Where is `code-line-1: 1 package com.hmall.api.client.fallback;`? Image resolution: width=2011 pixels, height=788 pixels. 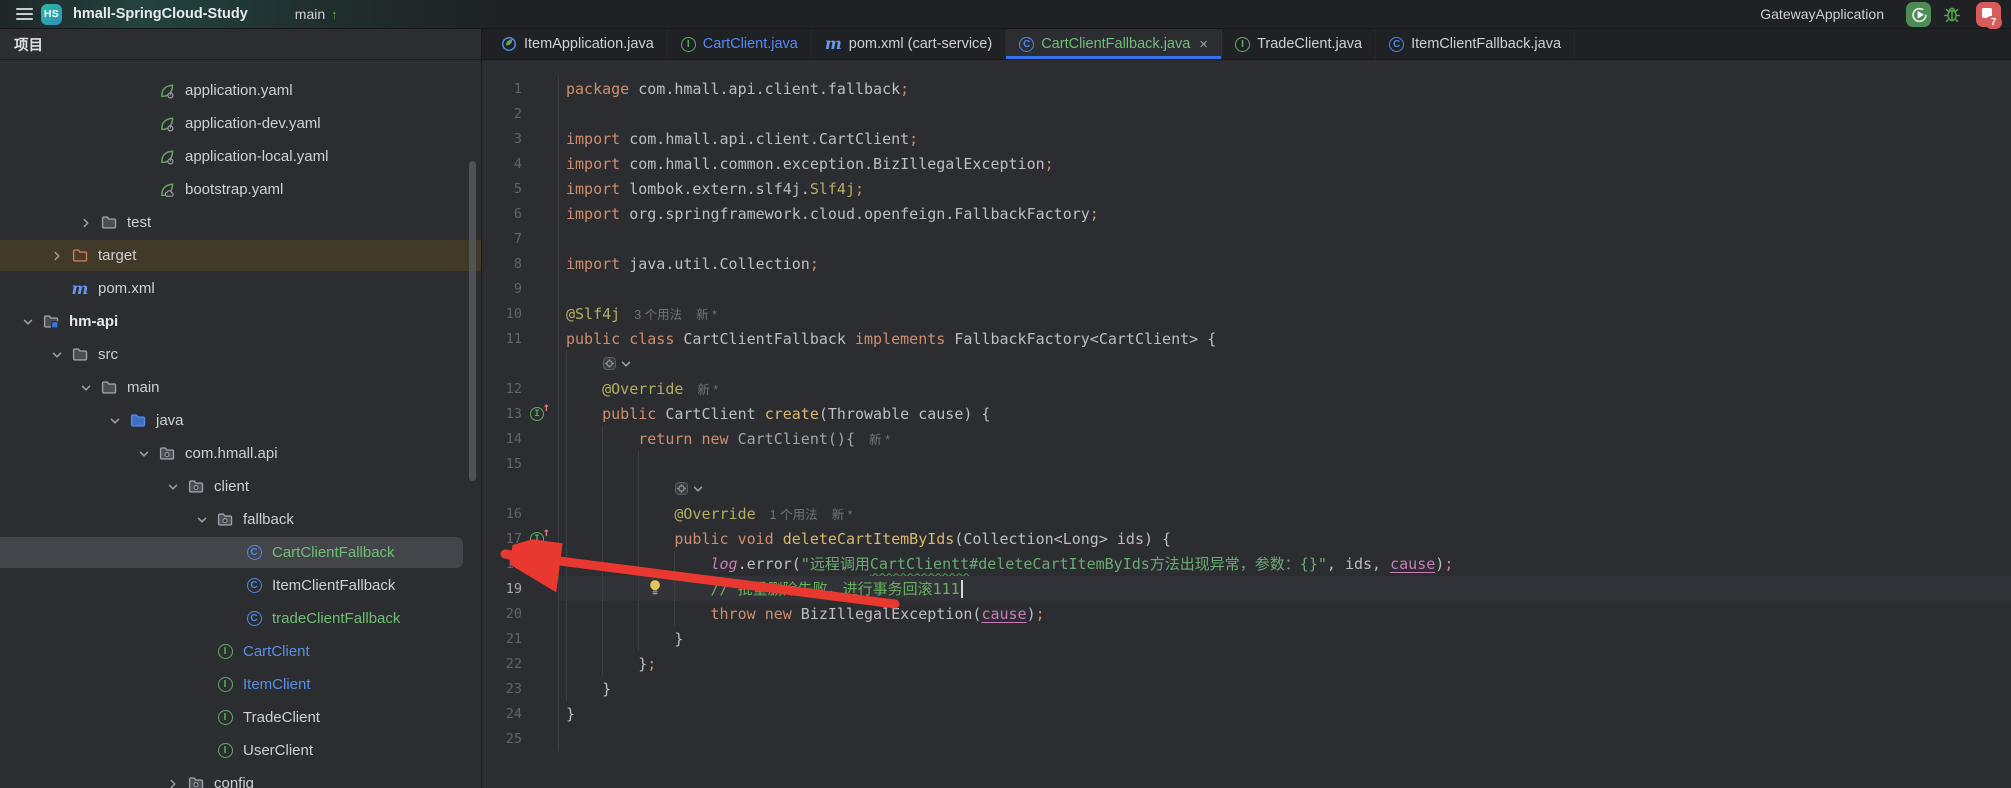 code-line-1: 1 package com.hmall.api.client.fallback; is located at coordinates (1246, 88).